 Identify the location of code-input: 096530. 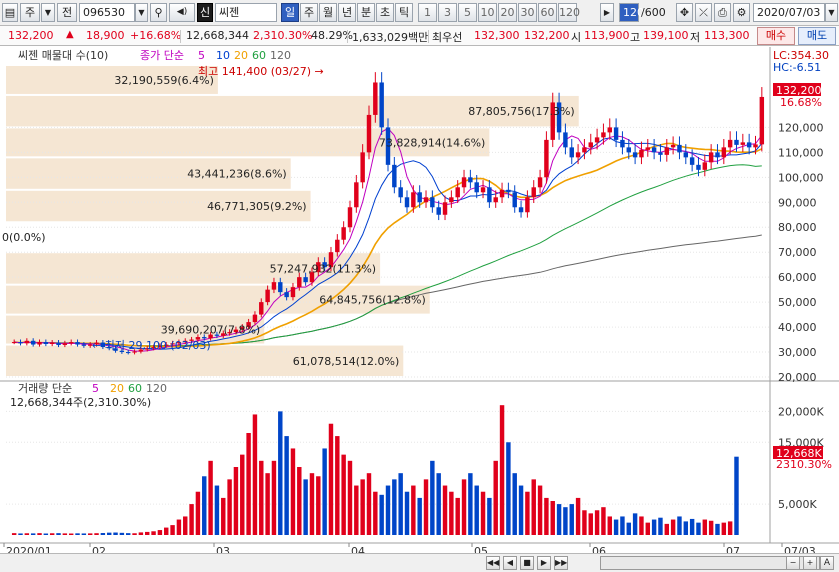
(107, 12).